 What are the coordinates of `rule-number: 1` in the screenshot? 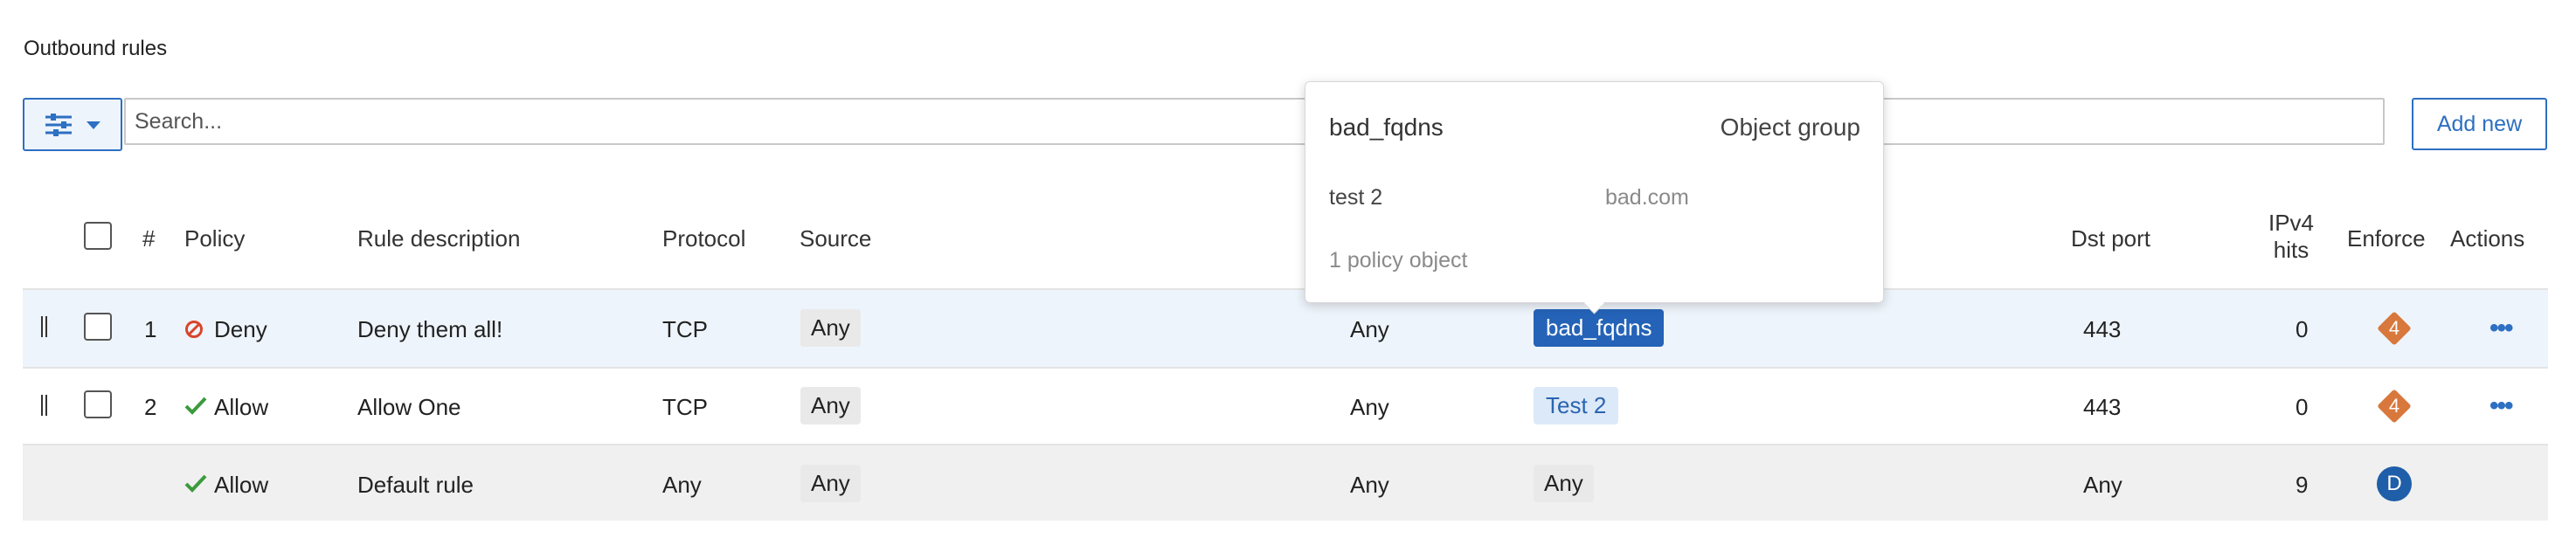 It's located at (150, 329).